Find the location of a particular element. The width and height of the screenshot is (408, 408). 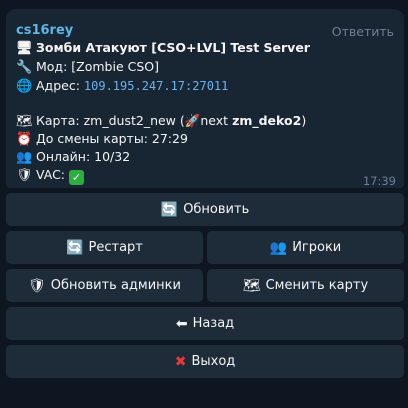

update-admins-label: Обновить админки is located at coordinates (115, 285).